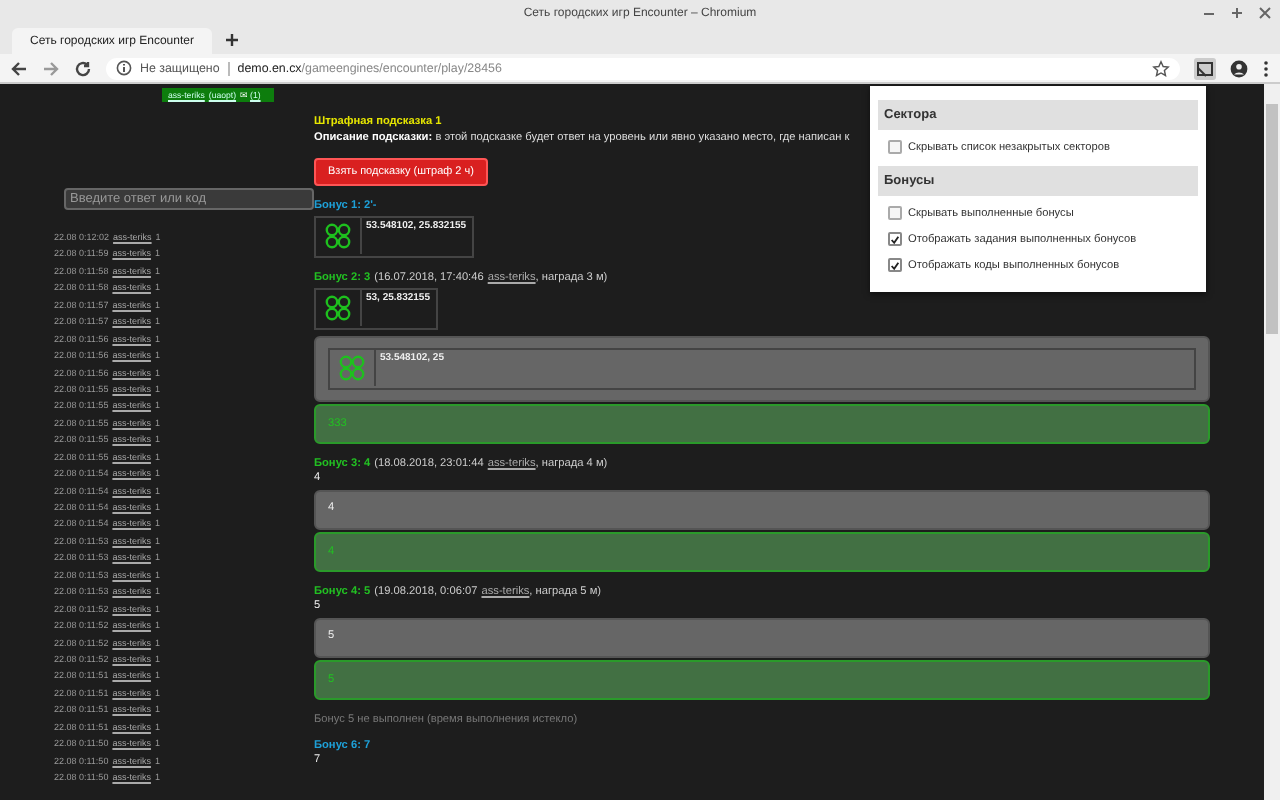 The width and height of the screenshot is (1280, 800). I want to click on maximize-icon, so click(1237, 13).